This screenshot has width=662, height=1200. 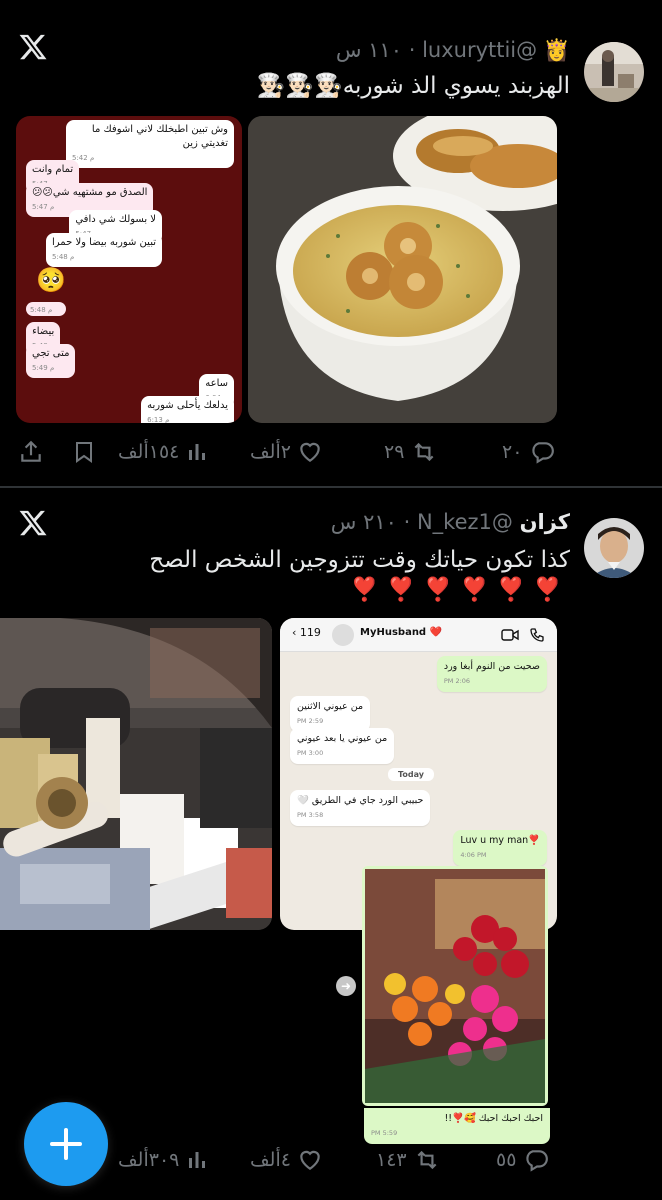 I want to click on message-bubble: من عيوني يا بعد عيوني 3:00 PM, so click(x=342, y=746).